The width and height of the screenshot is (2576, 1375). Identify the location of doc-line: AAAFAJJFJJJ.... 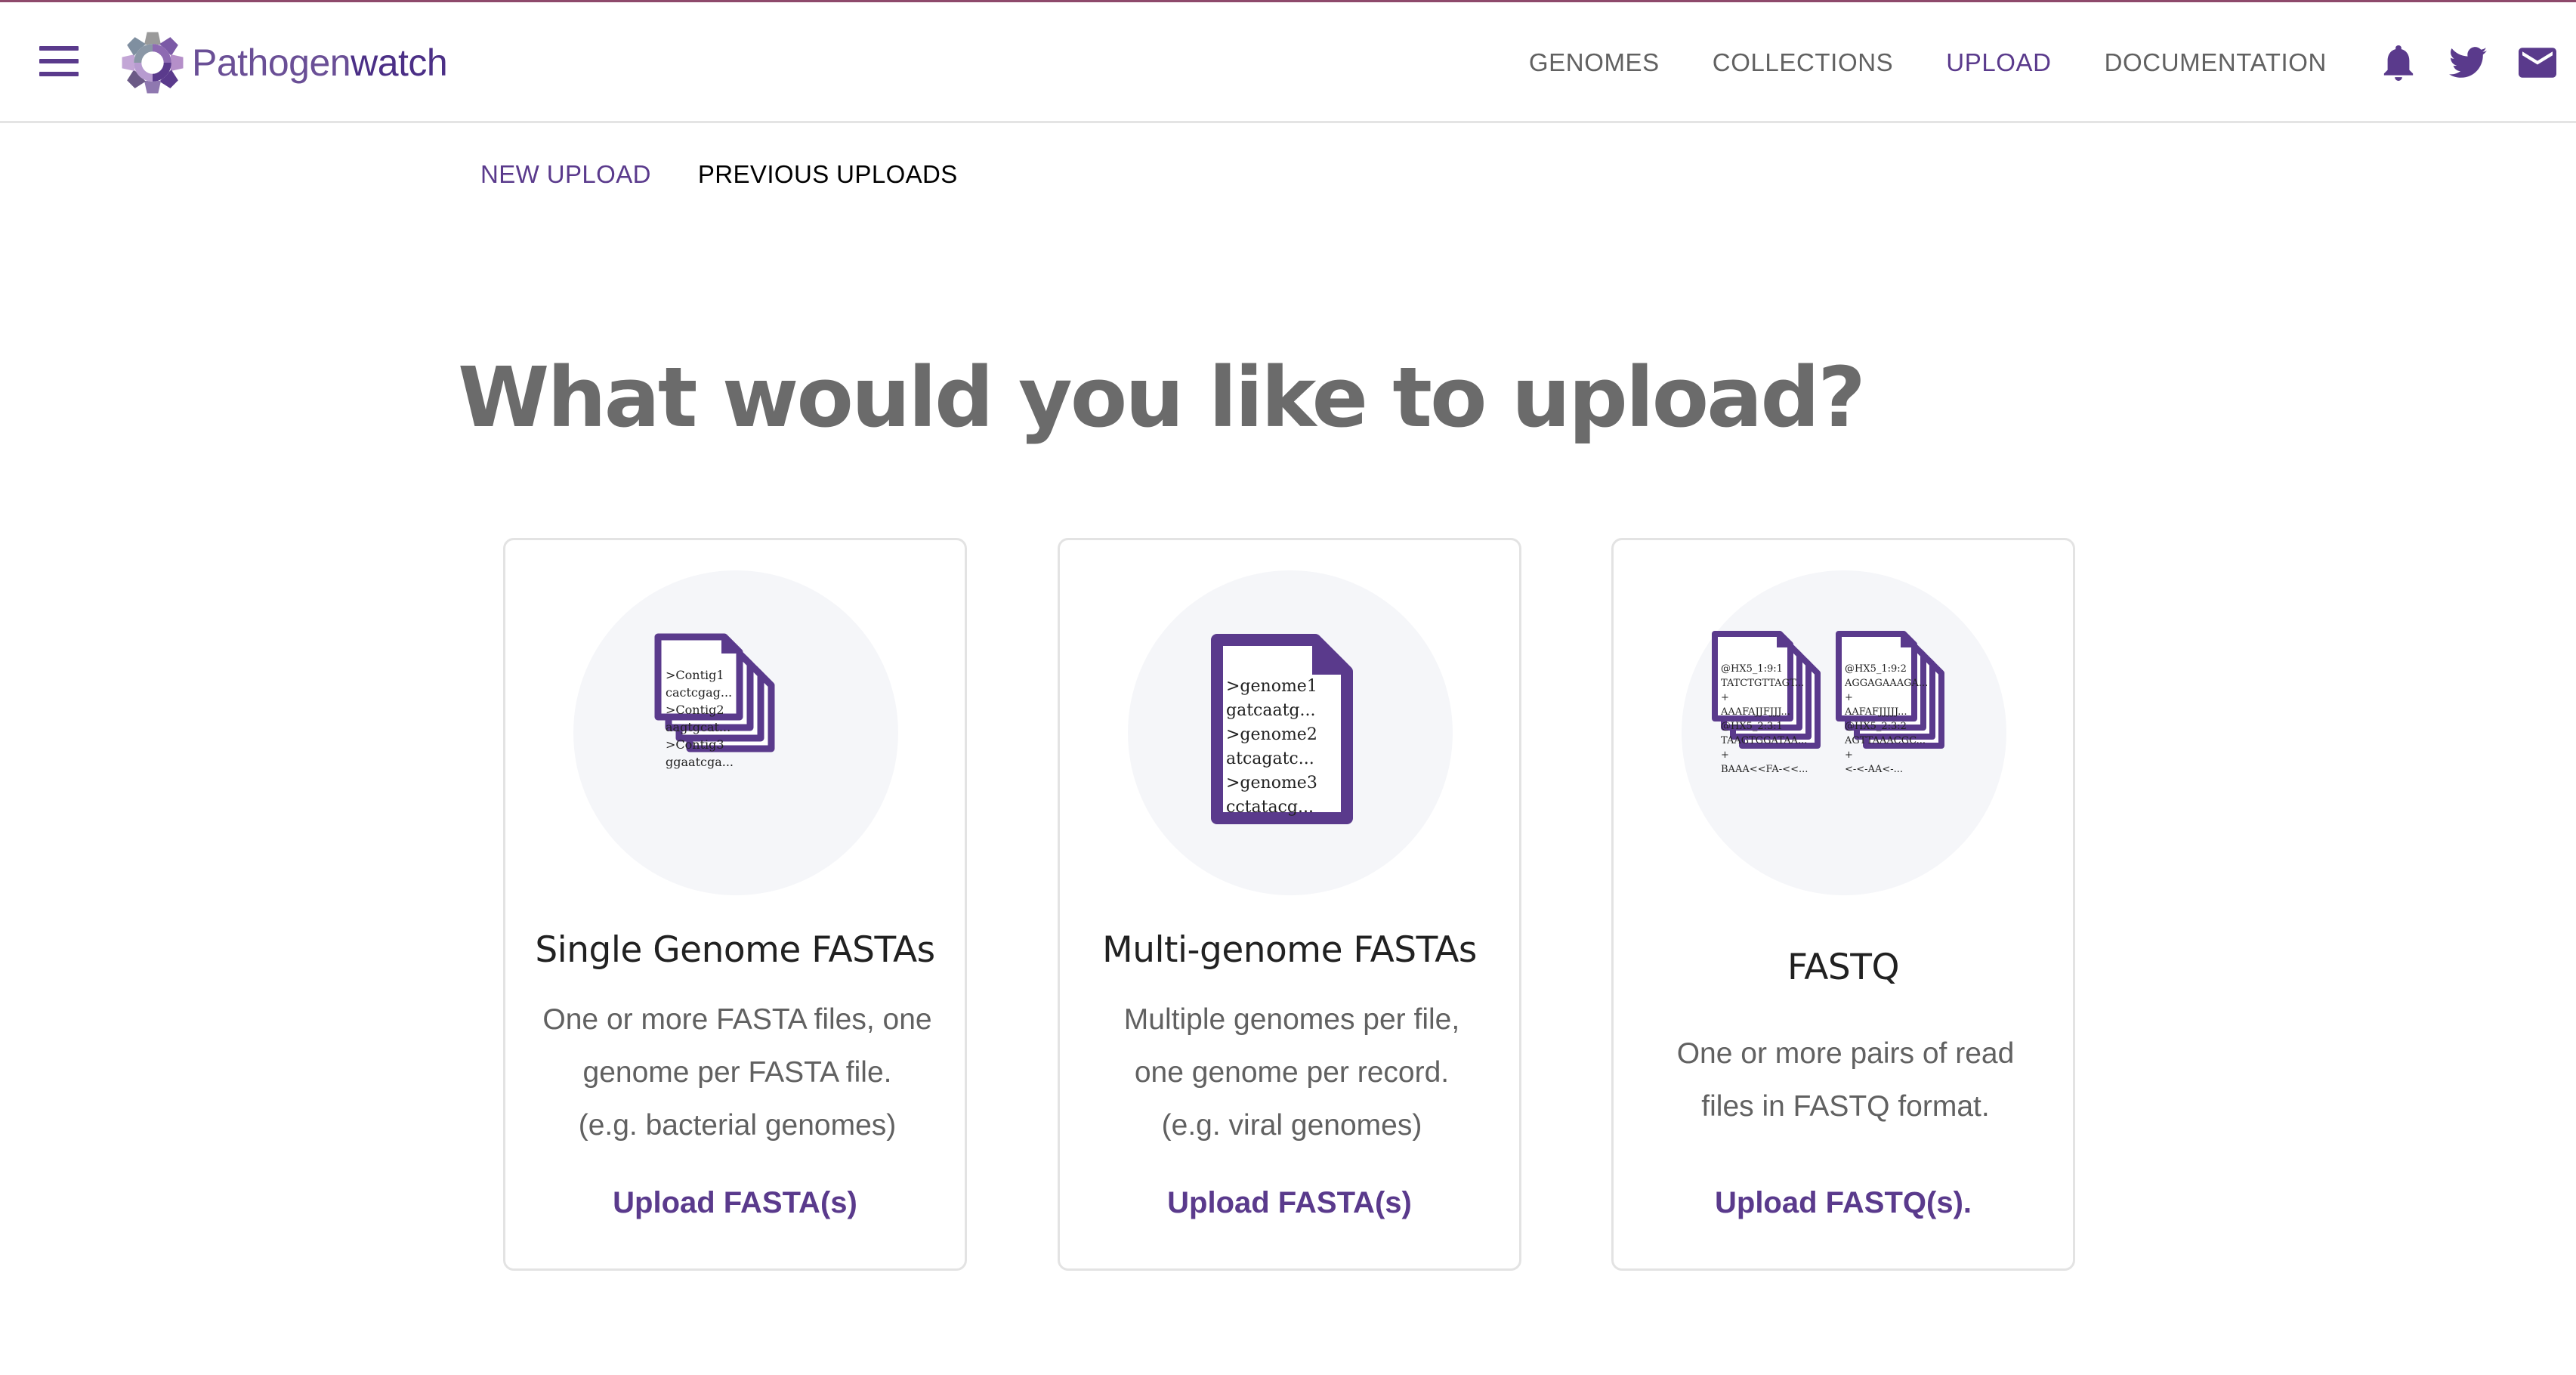
(1755, 712).